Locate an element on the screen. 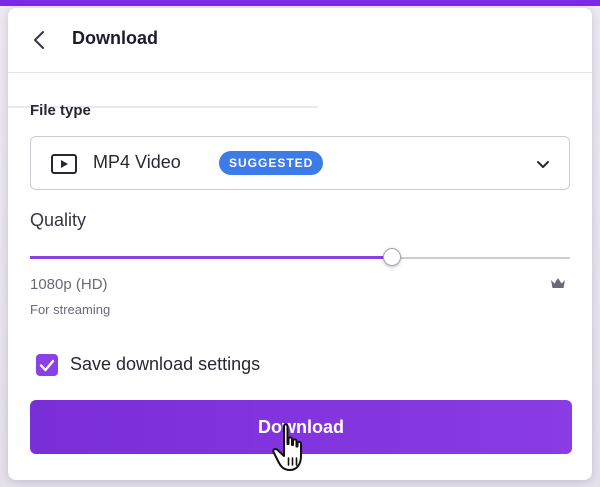 The image size is (600, 487). file-type-label: File type is located at coordinates (60, 110).